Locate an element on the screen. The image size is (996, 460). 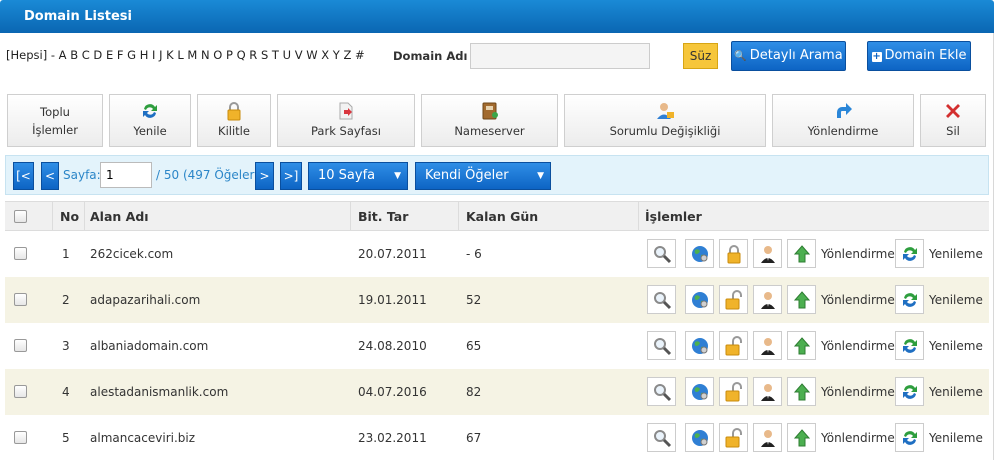
domain-name: 262cicek.com is located at coordinates (131, 254).